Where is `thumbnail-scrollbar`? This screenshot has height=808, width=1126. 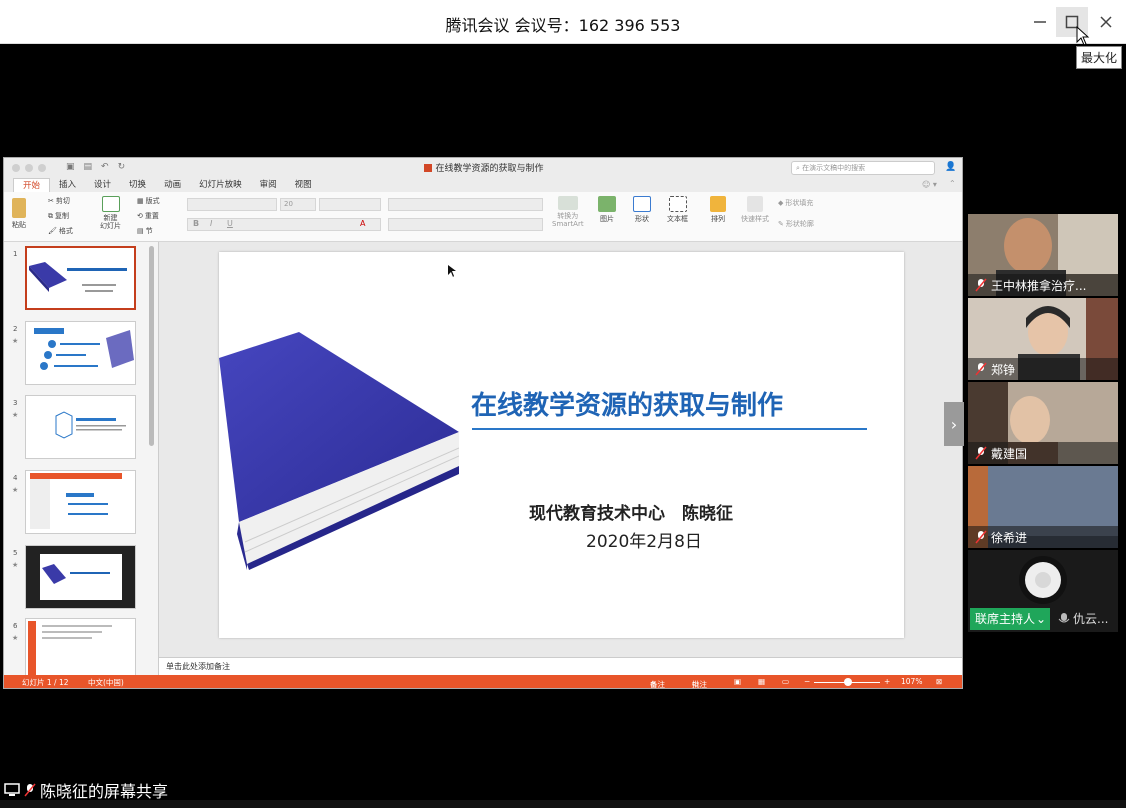 thumbnail-scrollbar is located at coordinates (151, 346).